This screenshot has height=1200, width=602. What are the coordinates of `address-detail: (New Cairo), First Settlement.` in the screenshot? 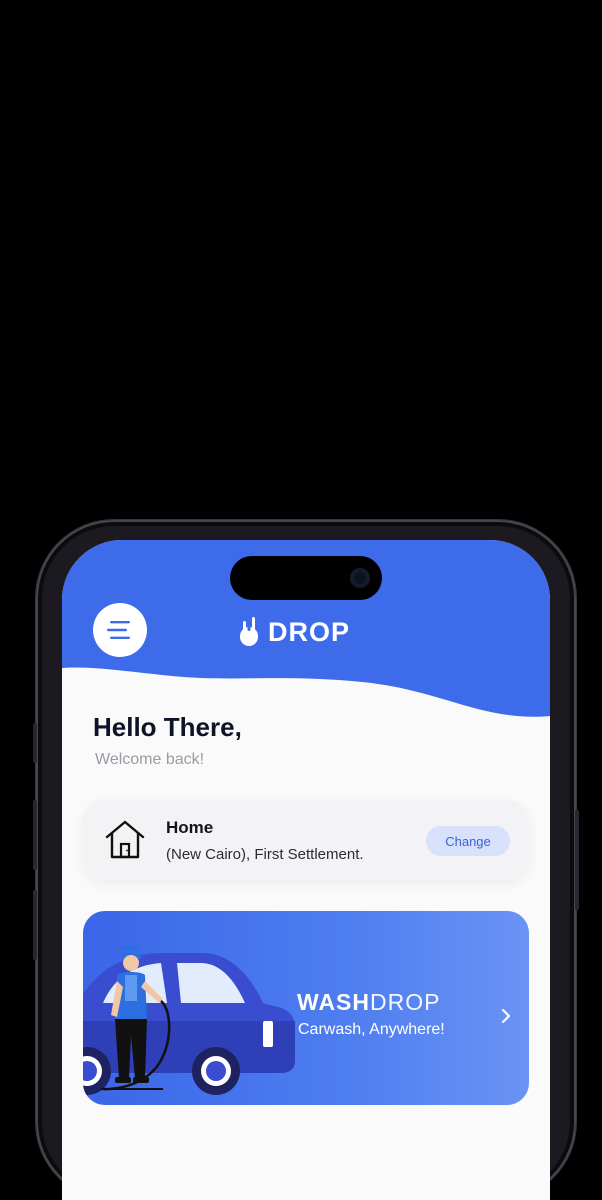 It's located at (265, 854).